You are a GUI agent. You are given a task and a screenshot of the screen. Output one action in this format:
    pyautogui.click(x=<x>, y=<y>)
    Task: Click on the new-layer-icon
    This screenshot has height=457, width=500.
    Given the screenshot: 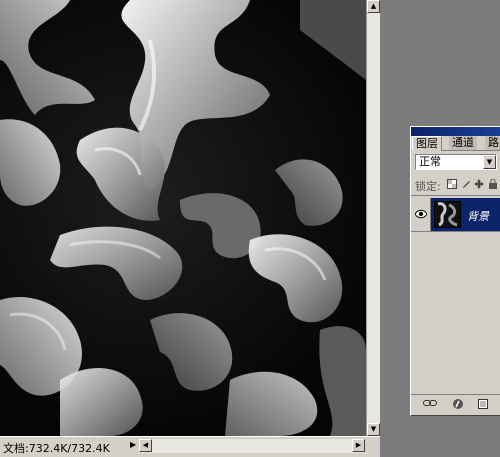 What is the action you would take?
    pyautogui.click(x=483, y=405)
    